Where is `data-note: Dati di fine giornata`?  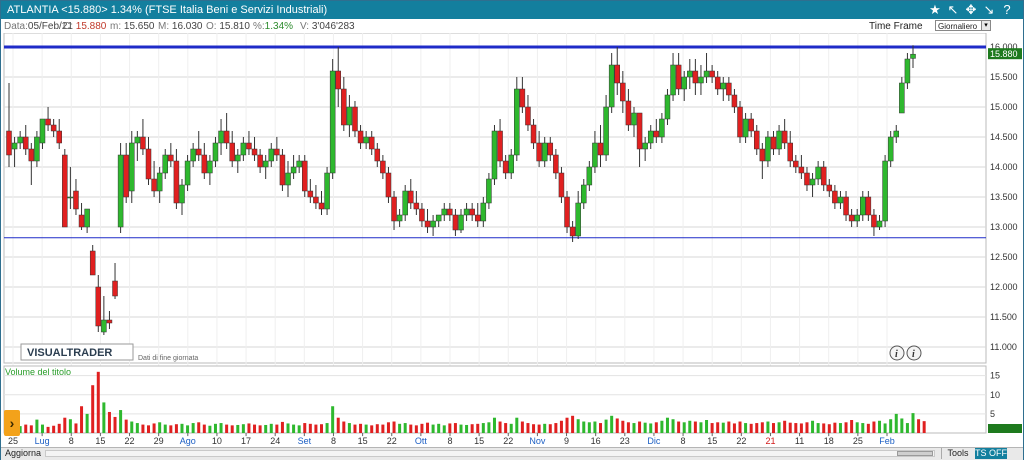
data-note: Dati di fine giornata is located at coordinates (168, 358).